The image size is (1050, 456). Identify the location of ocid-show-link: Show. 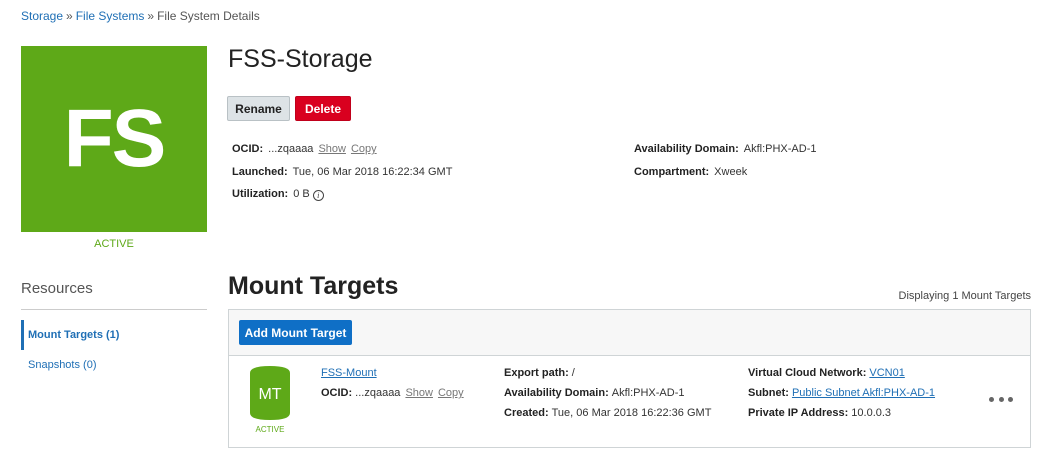
(332, 149).